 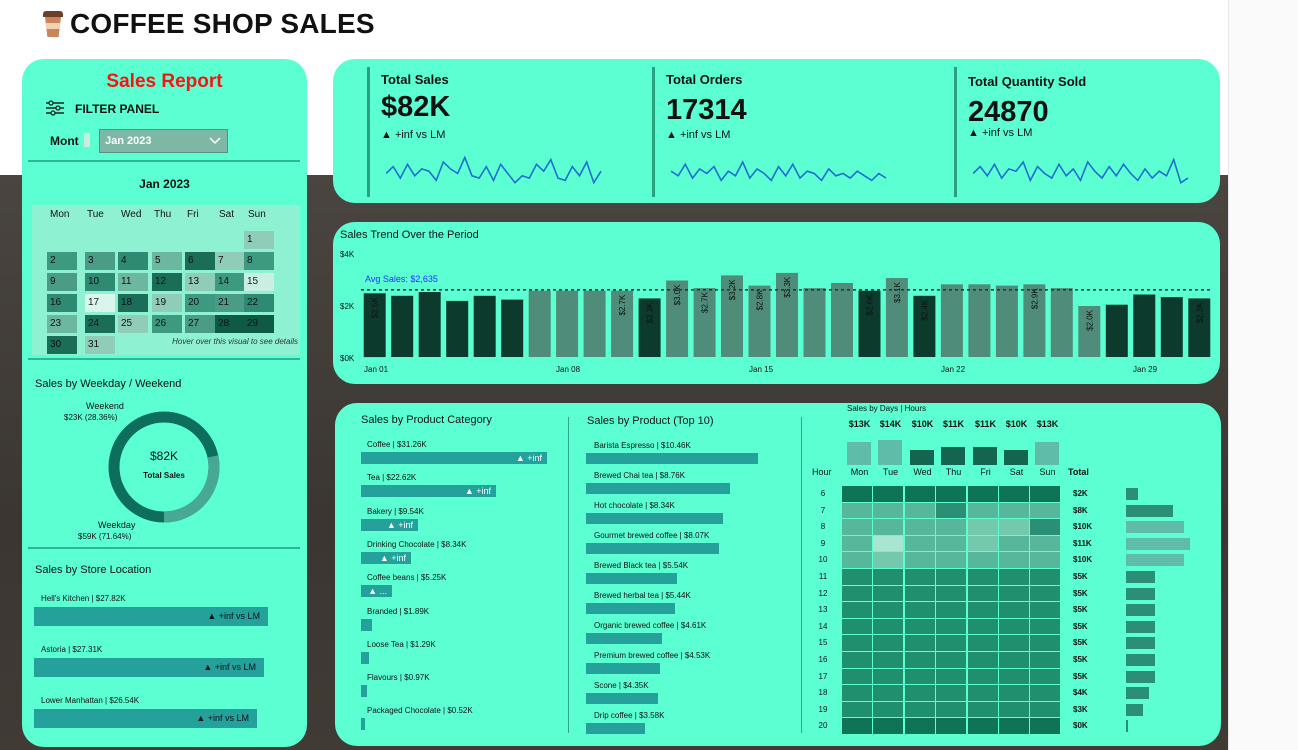 I want to click on calendar-day: 13, so click(x=200, y=282).